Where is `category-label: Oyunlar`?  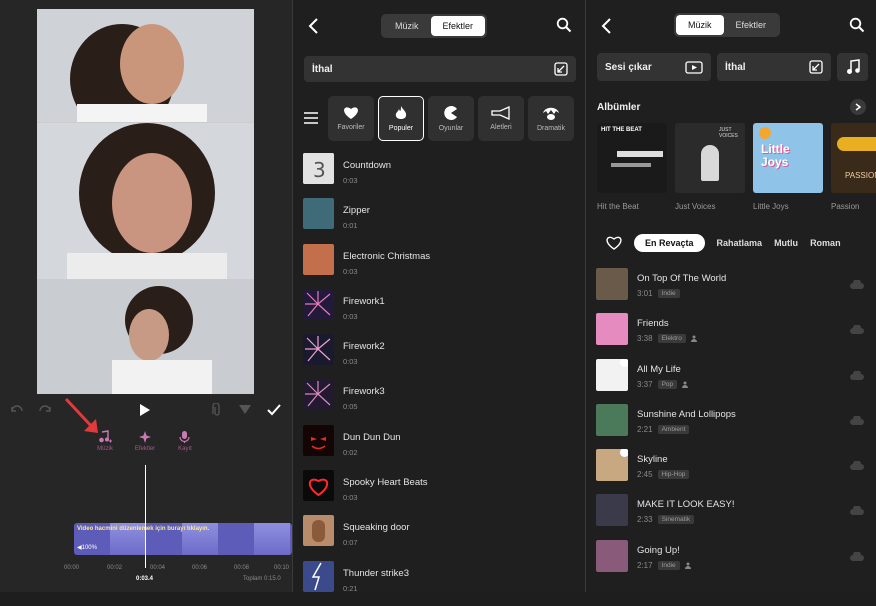 category-label: Oyunlar is located at coordinates (451, 128).